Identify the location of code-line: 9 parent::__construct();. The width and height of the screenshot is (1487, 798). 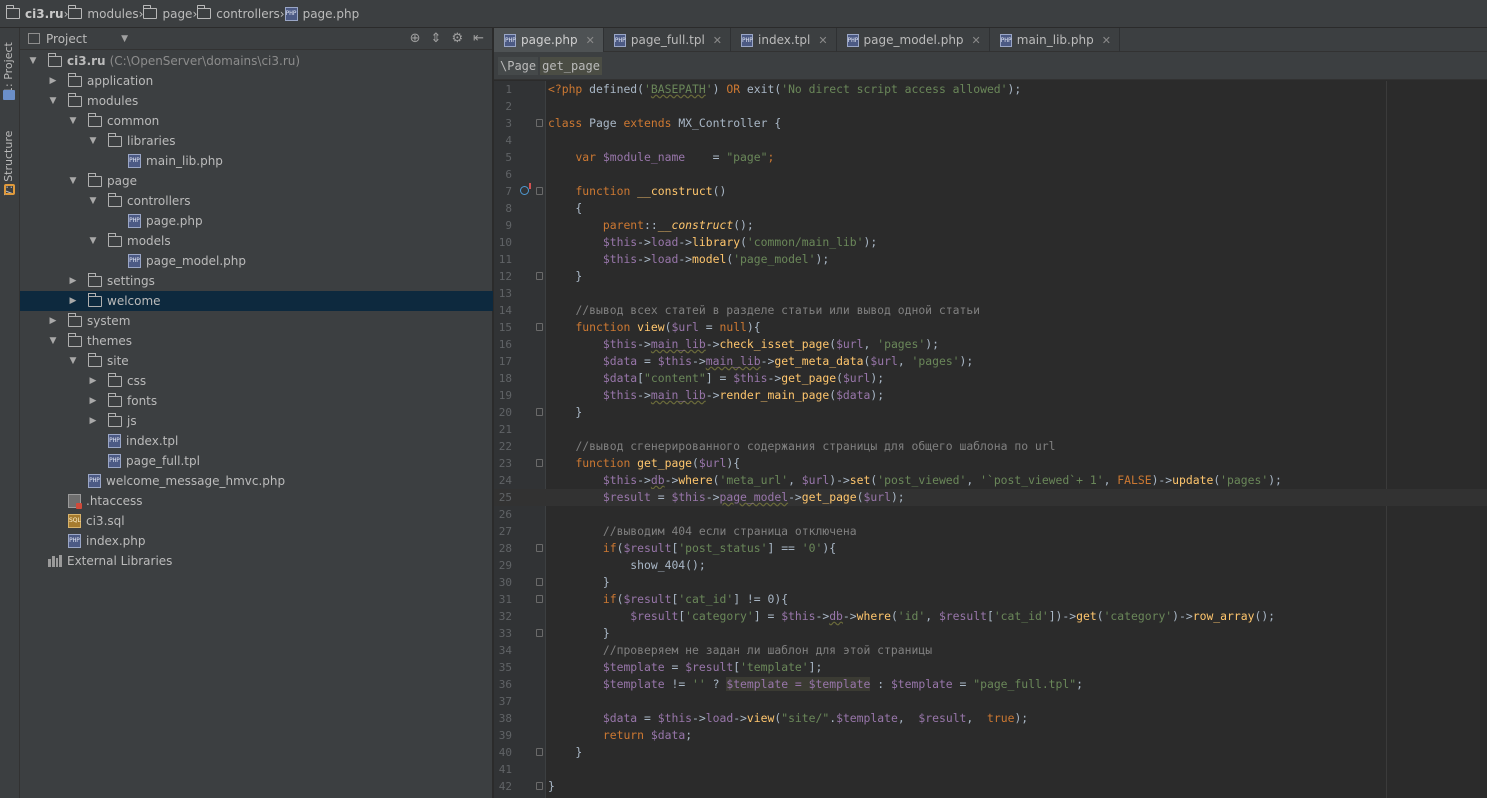
(990, 225).